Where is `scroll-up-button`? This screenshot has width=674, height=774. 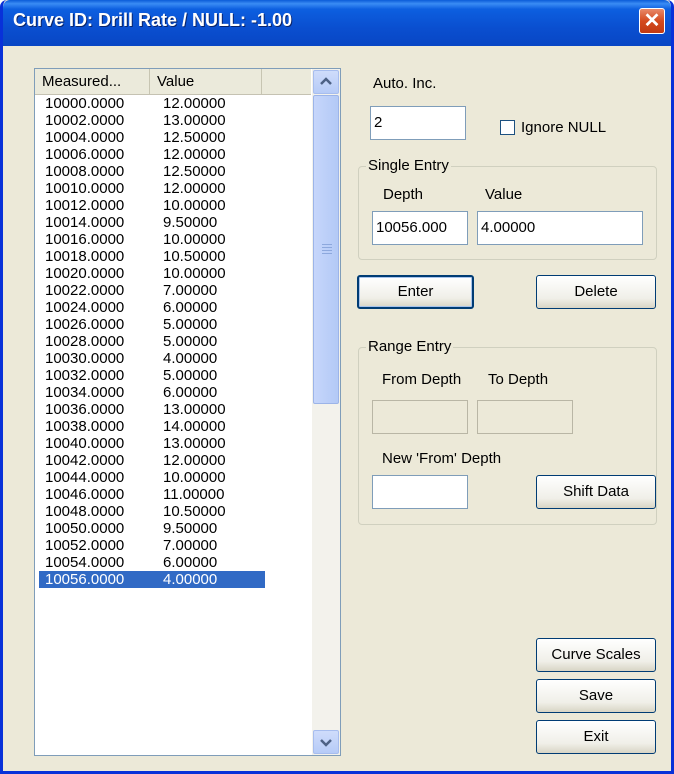
scroll-up-button is located at coordinates (326, 82).